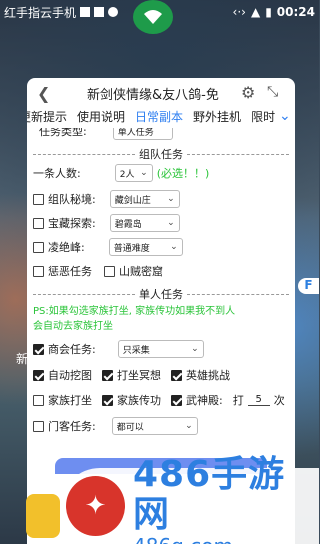 Image resolution: width=320 pixels, height=544 pixels. Describe the element at coordinates (239, 12) in the screenshot. I see `code-icon: ‹·›` at that location.